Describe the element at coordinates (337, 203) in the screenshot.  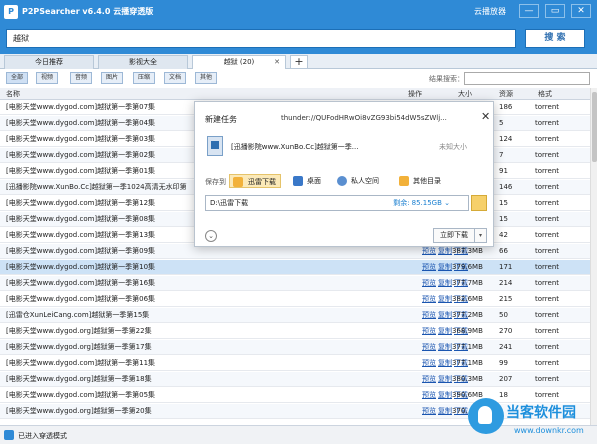
I see `save-path-field: D:\迅雷下载 剩余: 85.15GB ⌄` at that location.